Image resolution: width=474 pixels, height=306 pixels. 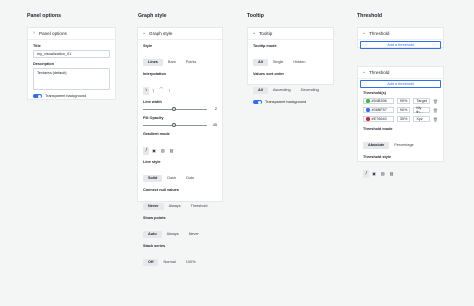 I want to click on stack-series-off: Off, so click(x=151, y=262).